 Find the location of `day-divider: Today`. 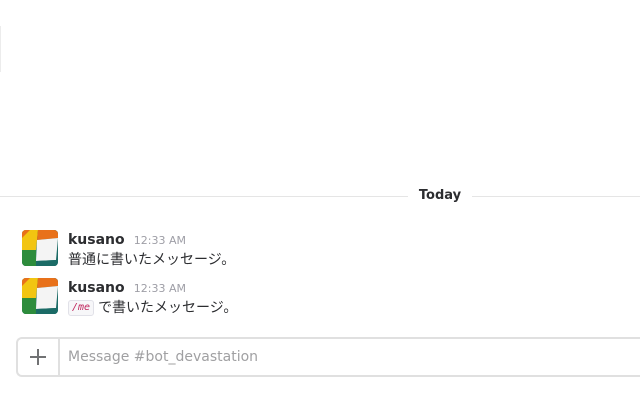

day-divider: Today is located at coordinates (320, 196).